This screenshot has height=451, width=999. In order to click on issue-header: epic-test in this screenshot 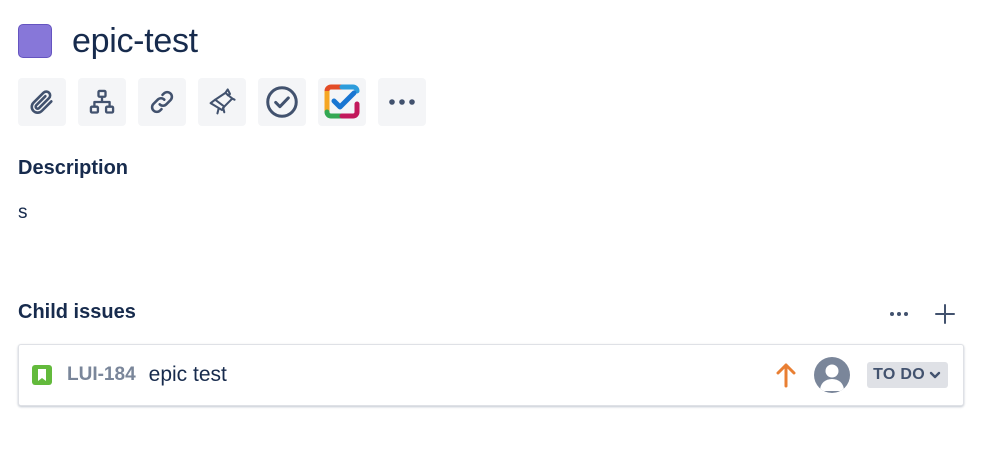, I will do `click(108, 41)`.